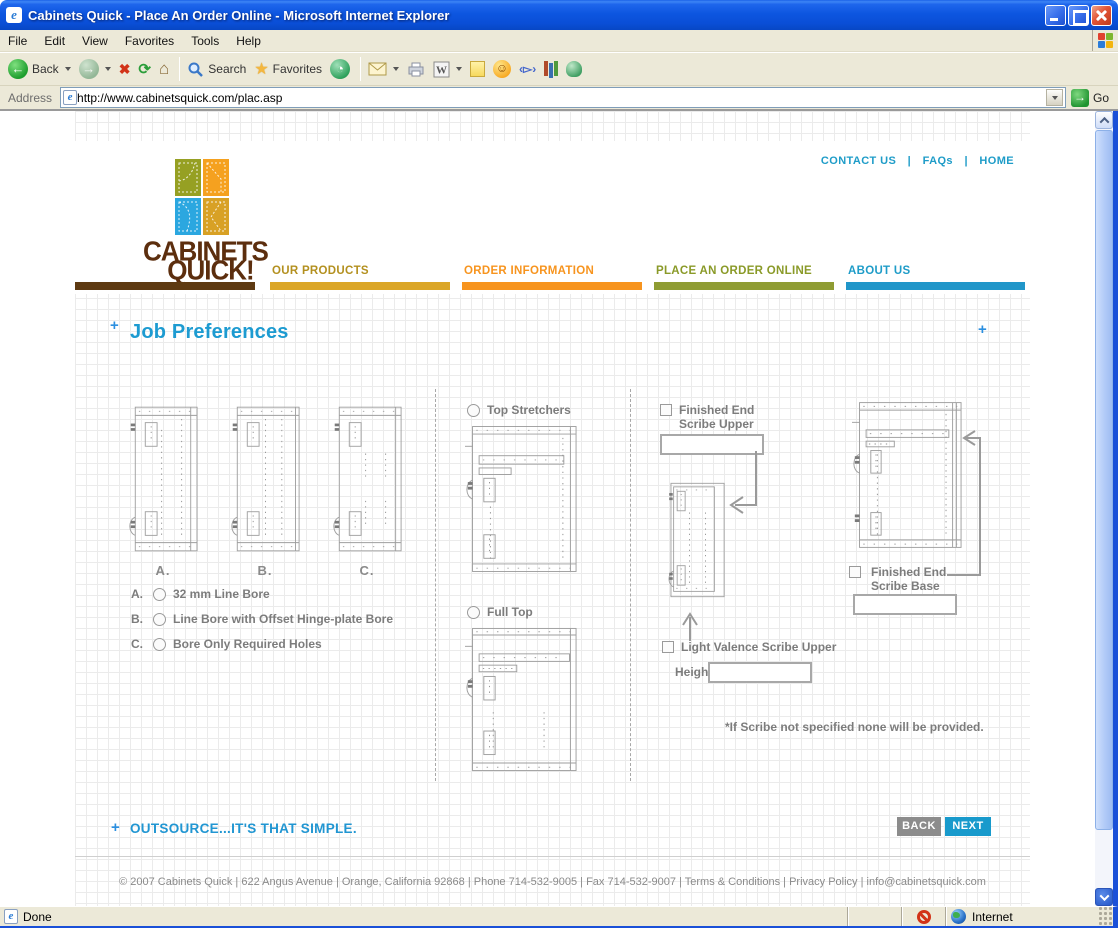  I want to click on top-stretchers-diagram, so click(521, 499).